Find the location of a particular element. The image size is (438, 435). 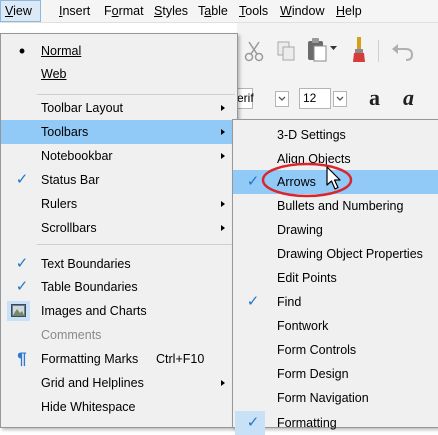

menu-item-text-boundaries: ✓ Text Boundaries is located at coordinates (119, 264).